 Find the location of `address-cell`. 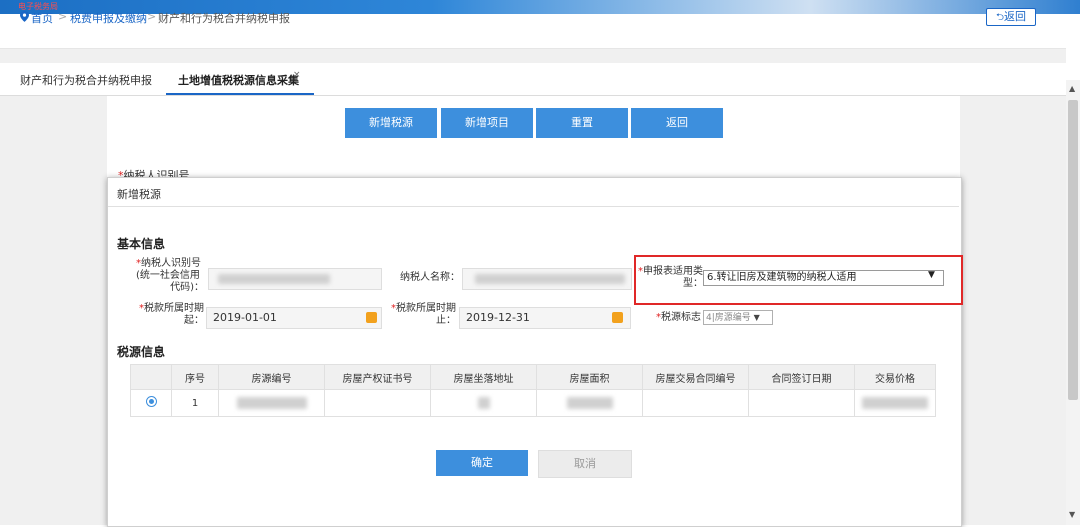

address-cell is located at coordinates (483, 403).